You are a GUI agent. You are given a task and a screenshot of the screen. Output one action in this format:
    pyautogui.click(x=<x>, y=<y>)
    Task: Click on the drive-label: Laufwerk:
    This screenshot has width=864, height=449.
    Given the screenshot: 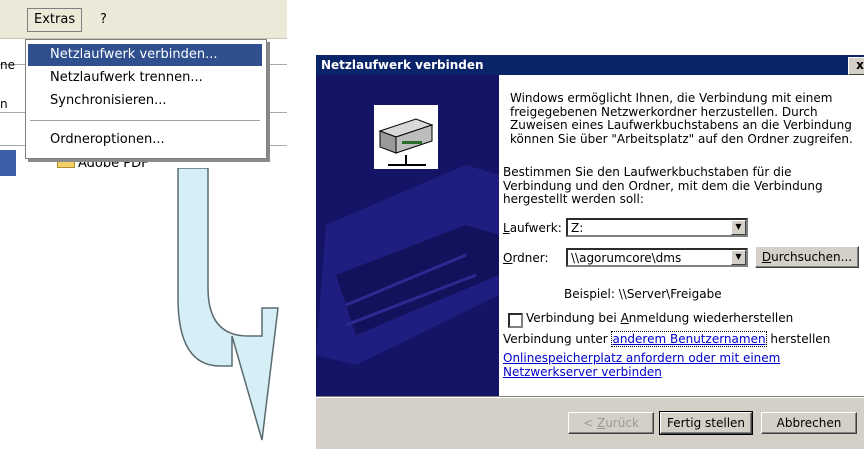 What is the action you would take?
    pyautogui.click(x=532, y=228)
    